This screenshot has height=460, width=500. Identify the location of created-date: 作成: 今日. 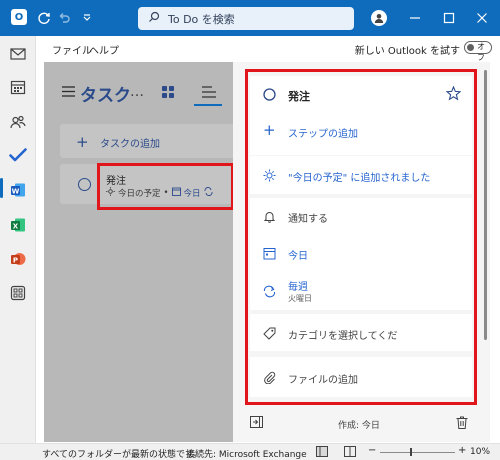
(359, 426).